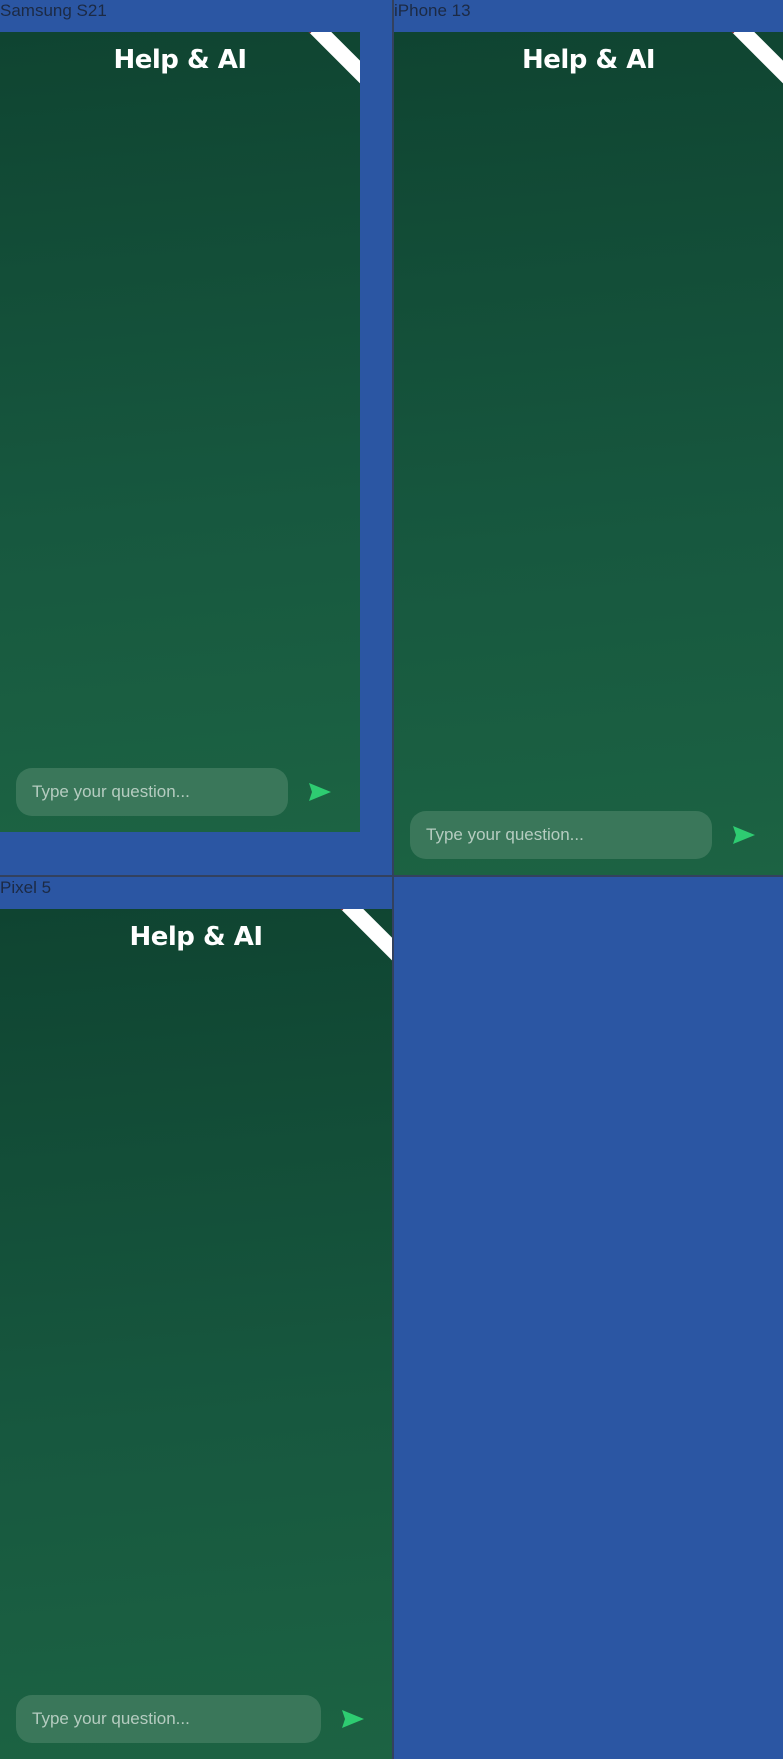  What do you see at coordinates (391, 876) in the screenshot?
I see `grid-divider-horizontal` at bounding box center [391, 876].